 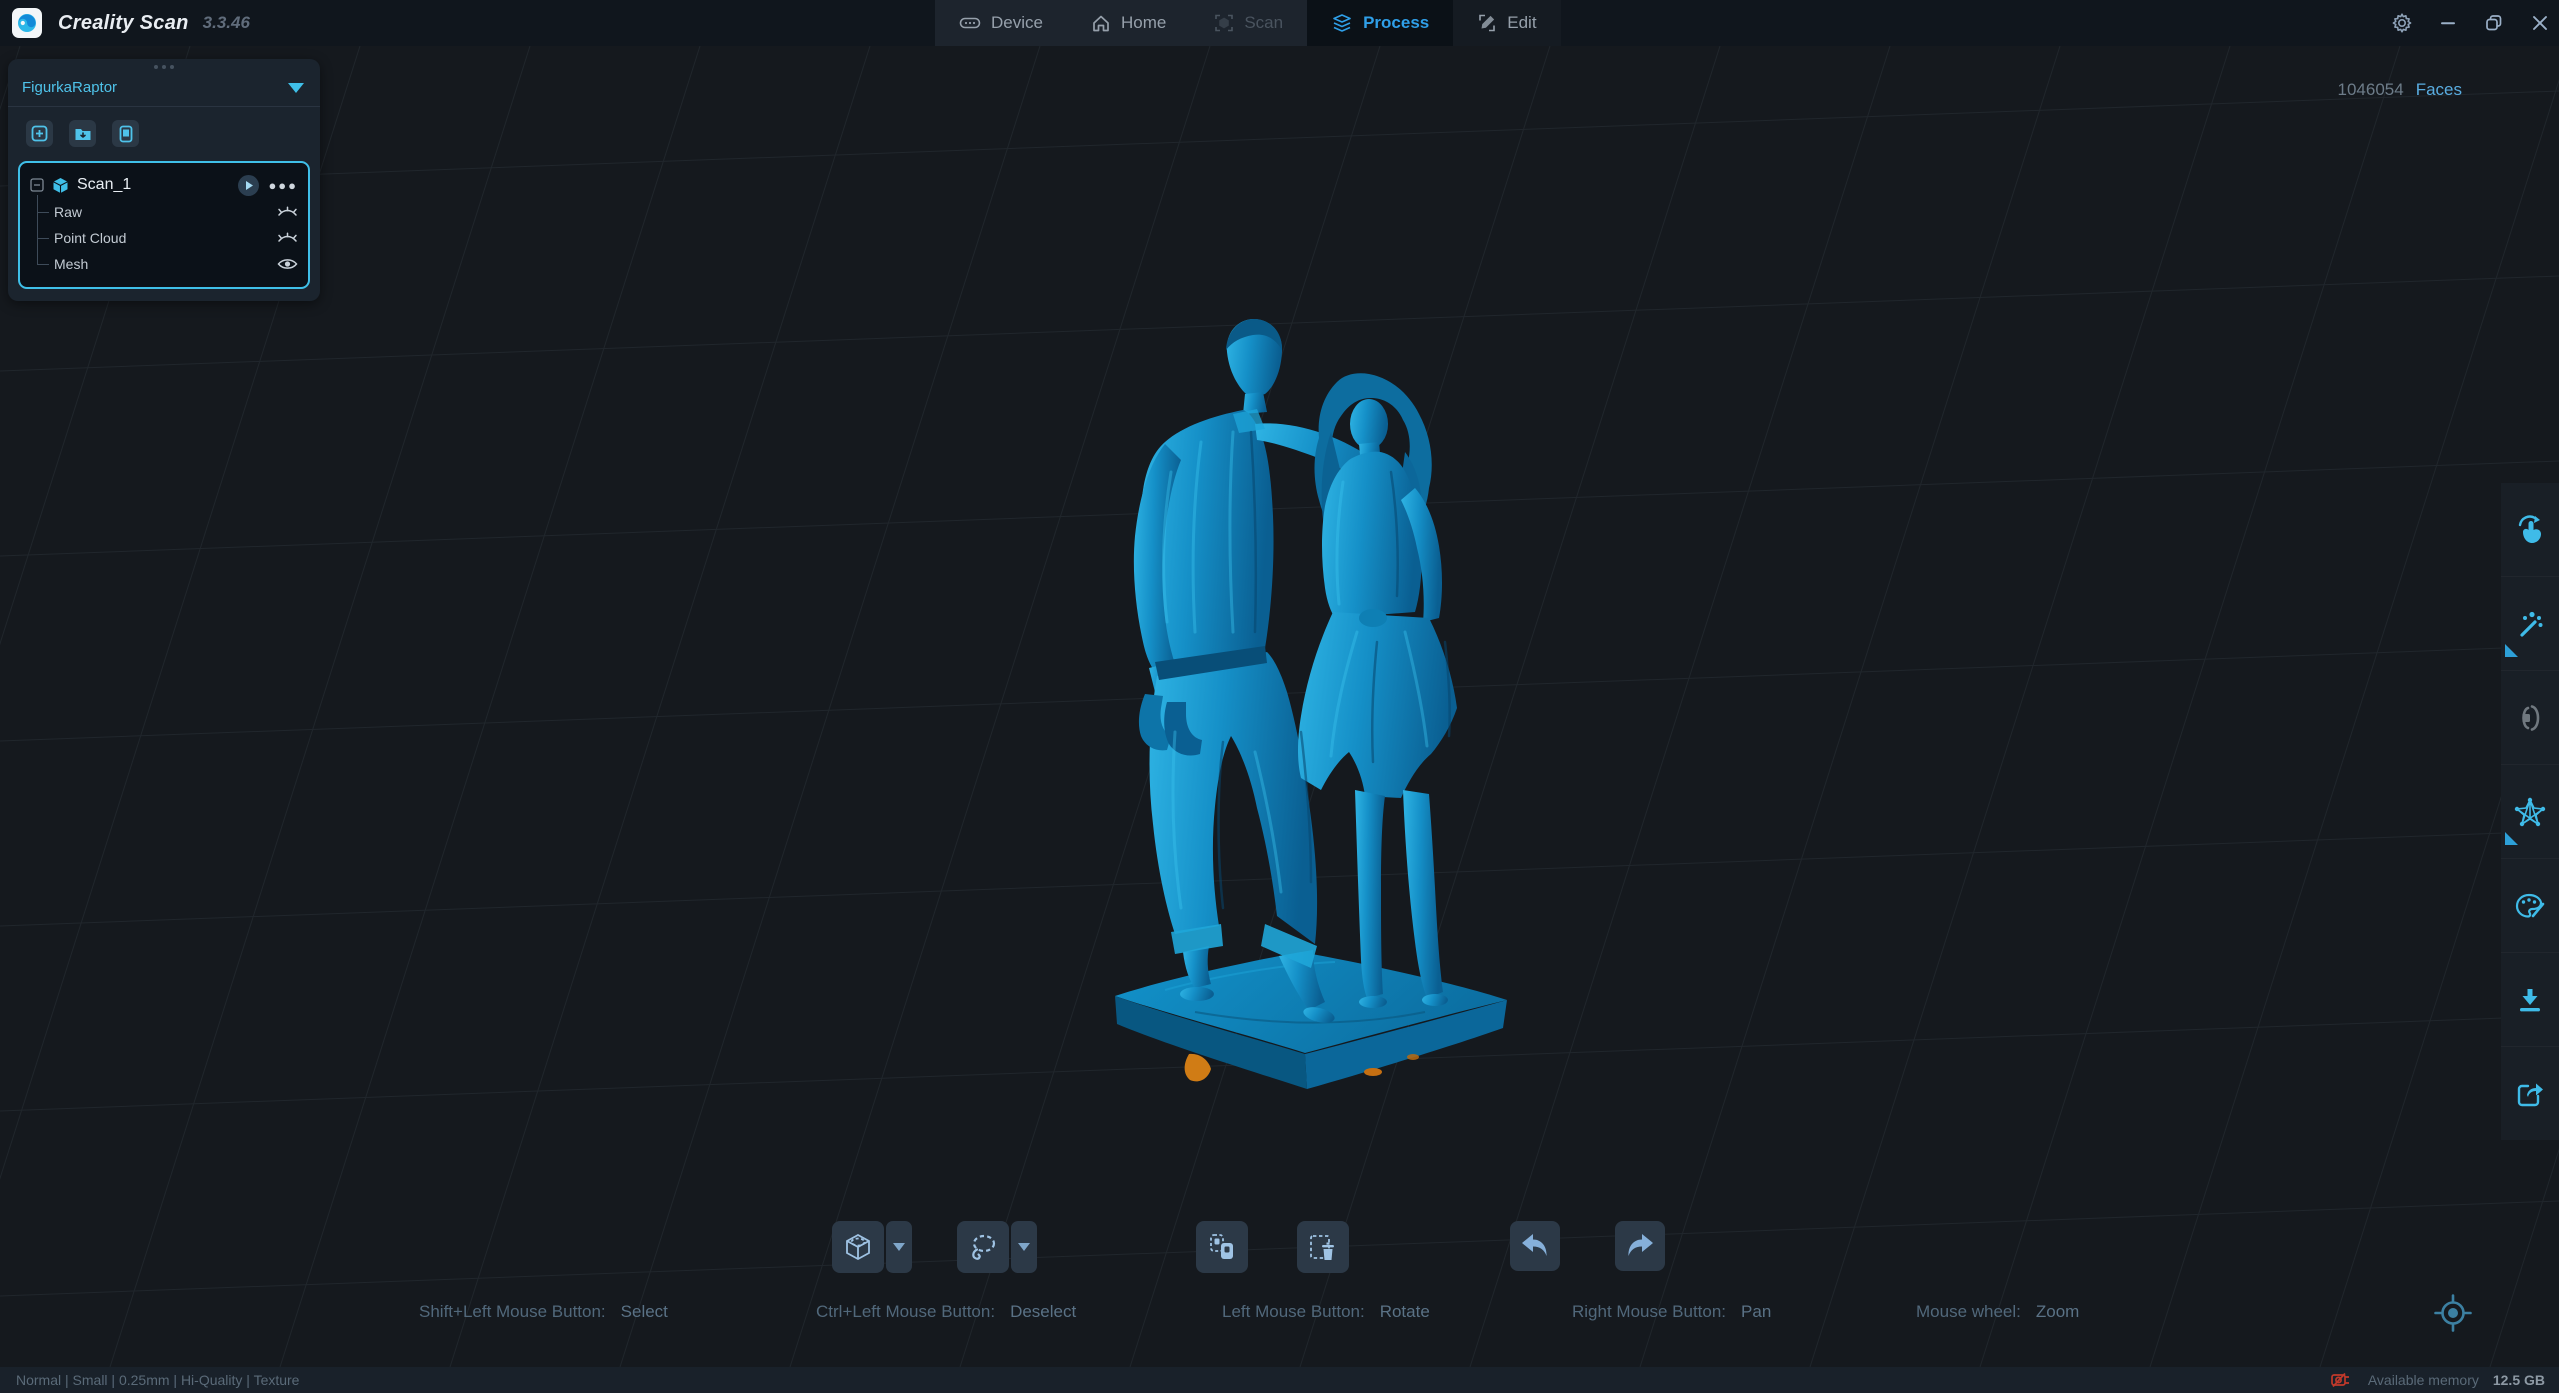 What do you see at coordinates (1143, 22) in the screenshot?
I see `tab-home-label: Home` at bounding box center [1143, 22].